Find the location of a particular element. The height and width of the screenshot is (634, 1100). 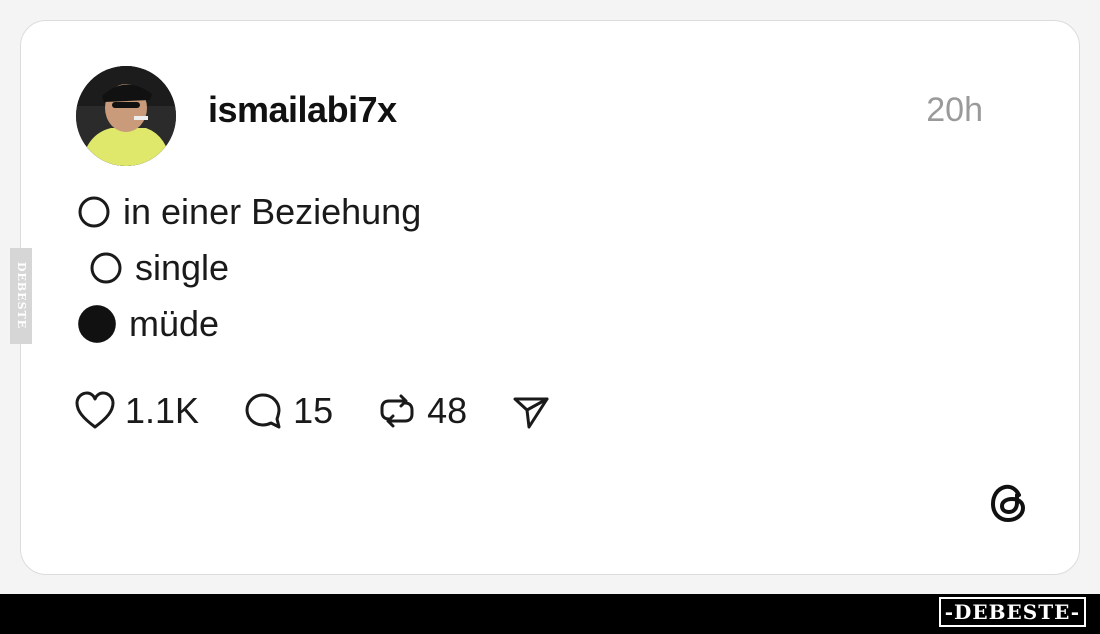

share-button is located at coordinates (535, 411).